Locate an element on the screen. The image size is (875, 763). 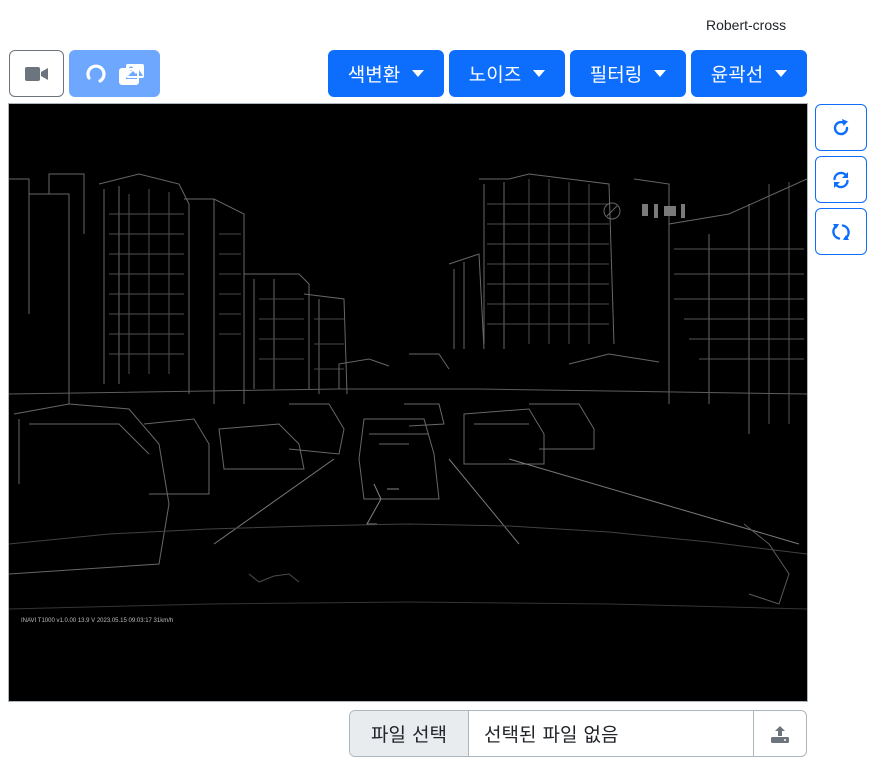
upload-icon is located at coordinates (780, 734).